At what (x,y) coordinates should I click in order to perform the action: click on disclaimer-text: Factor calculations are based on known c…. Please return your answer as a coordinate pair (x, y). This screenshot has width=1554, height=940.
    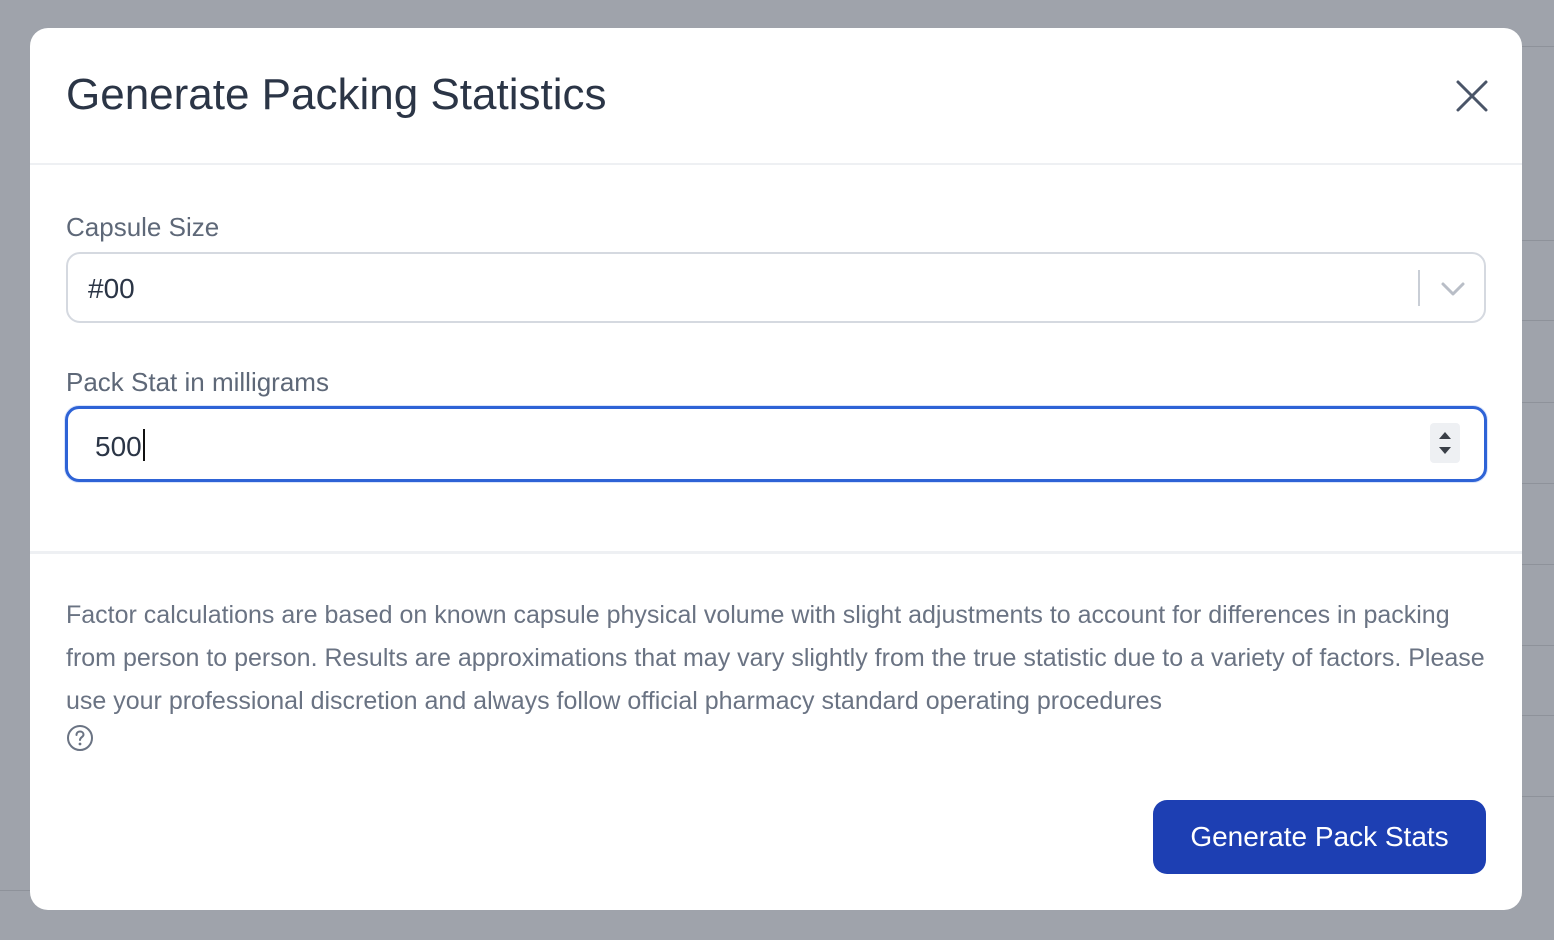
    Looking at the image, I should click on (775, 658).